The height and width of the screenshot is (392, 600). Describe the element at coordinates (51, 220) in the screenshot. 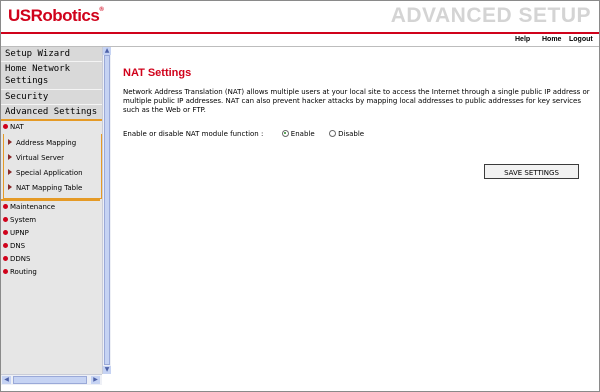

I see `sidebar-item-system: System` at that location.